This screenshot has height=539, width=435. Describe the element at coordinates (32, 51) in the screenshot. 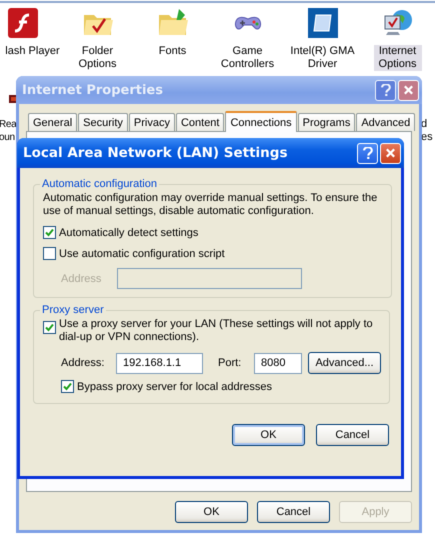

I see `icon-label: lash Player` at that location.